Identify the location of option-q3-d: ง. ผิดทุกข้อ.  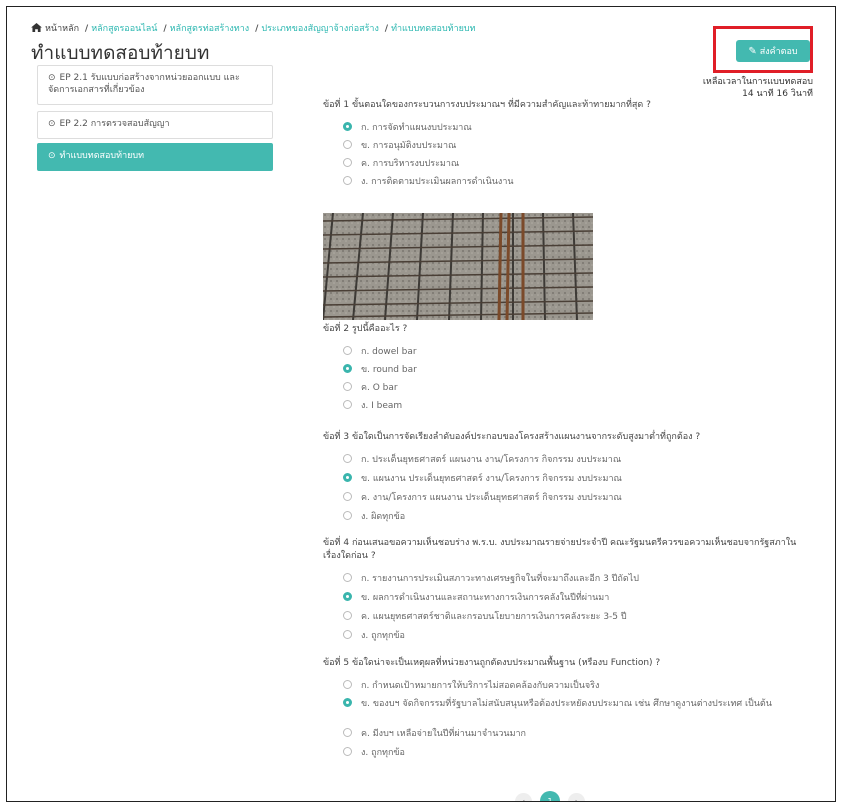
(374, 517).